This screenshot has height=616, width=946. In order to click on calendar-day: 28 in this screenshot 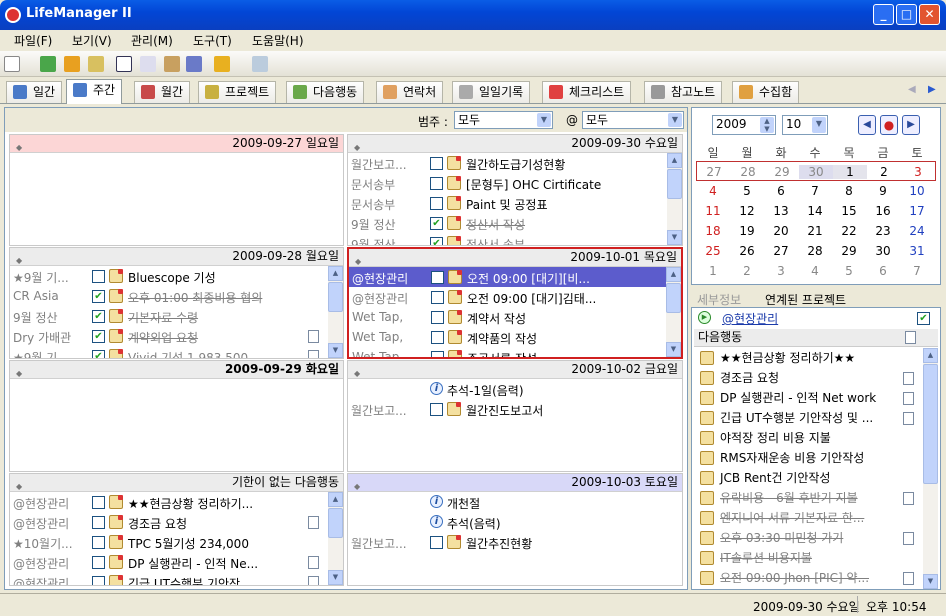, I will do `click(748, 172)`.